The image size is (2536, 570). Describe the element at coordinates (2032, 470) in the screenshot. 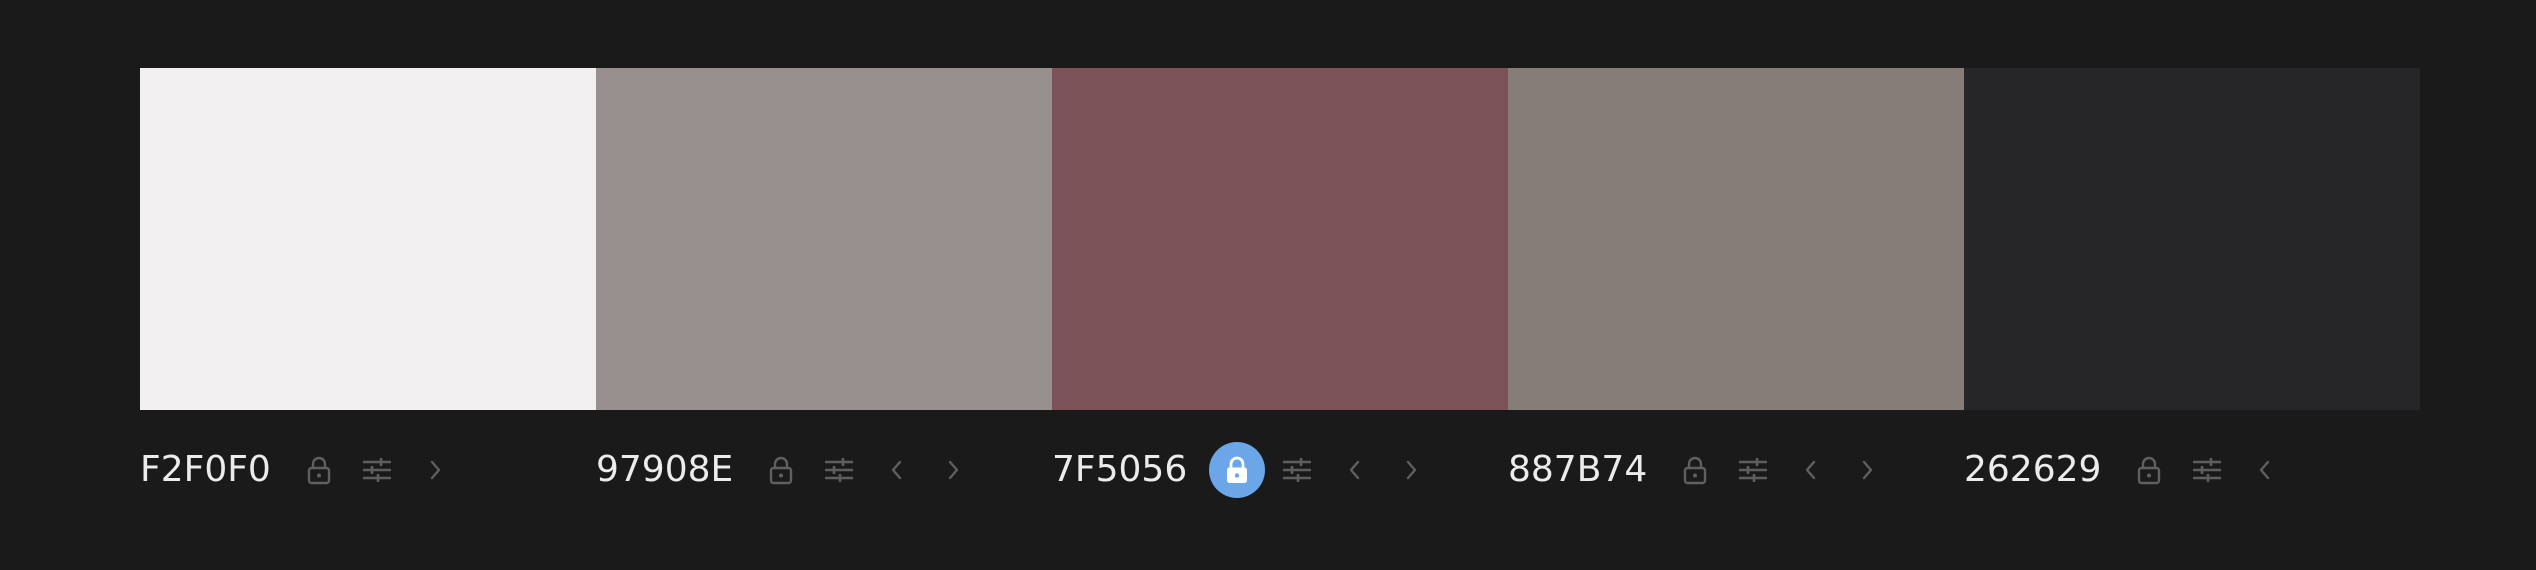

I see `hex-code-label: 262629` at that location.